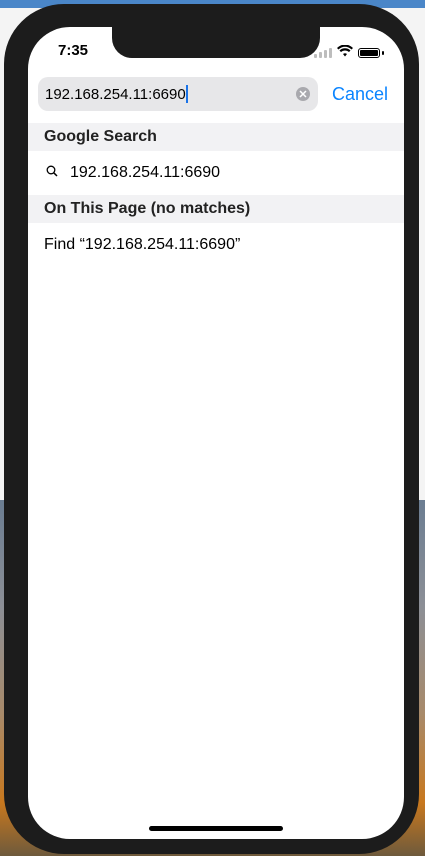 The image size is (425, 856). I want to click on cancel-button: Cancel, so click(360, 94).